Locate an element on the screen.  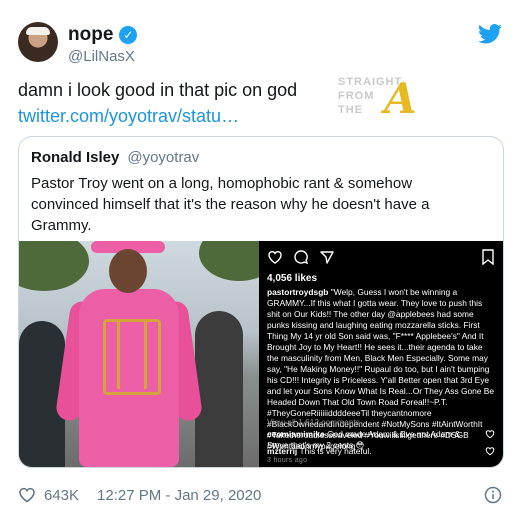
watermark-line2: FROM is located at coordinates (356, 96).